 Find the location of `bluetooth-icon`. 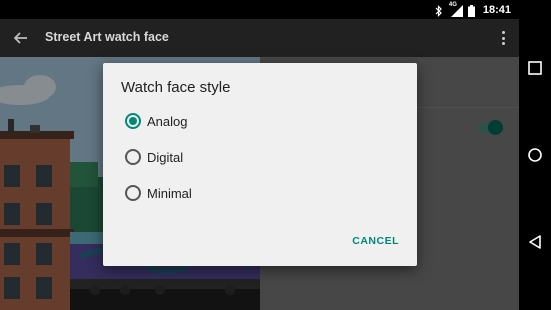

bluetooth-icon is located at coordinates (439, 10).